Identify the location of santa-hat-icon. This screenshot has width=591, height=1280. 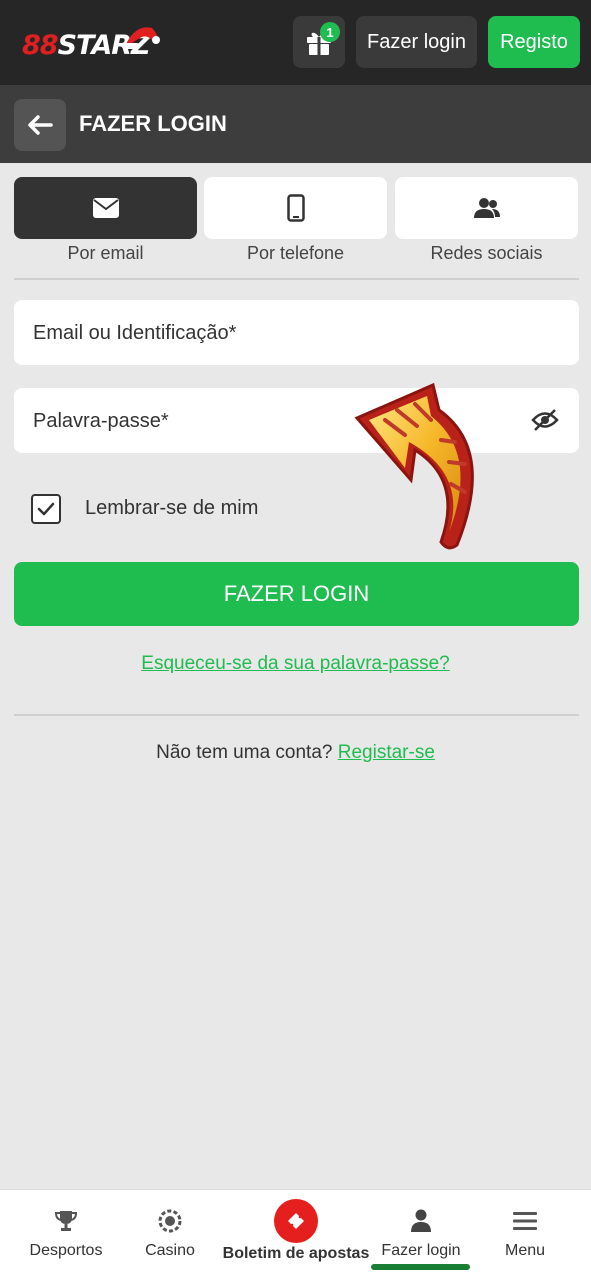
(142, 38).